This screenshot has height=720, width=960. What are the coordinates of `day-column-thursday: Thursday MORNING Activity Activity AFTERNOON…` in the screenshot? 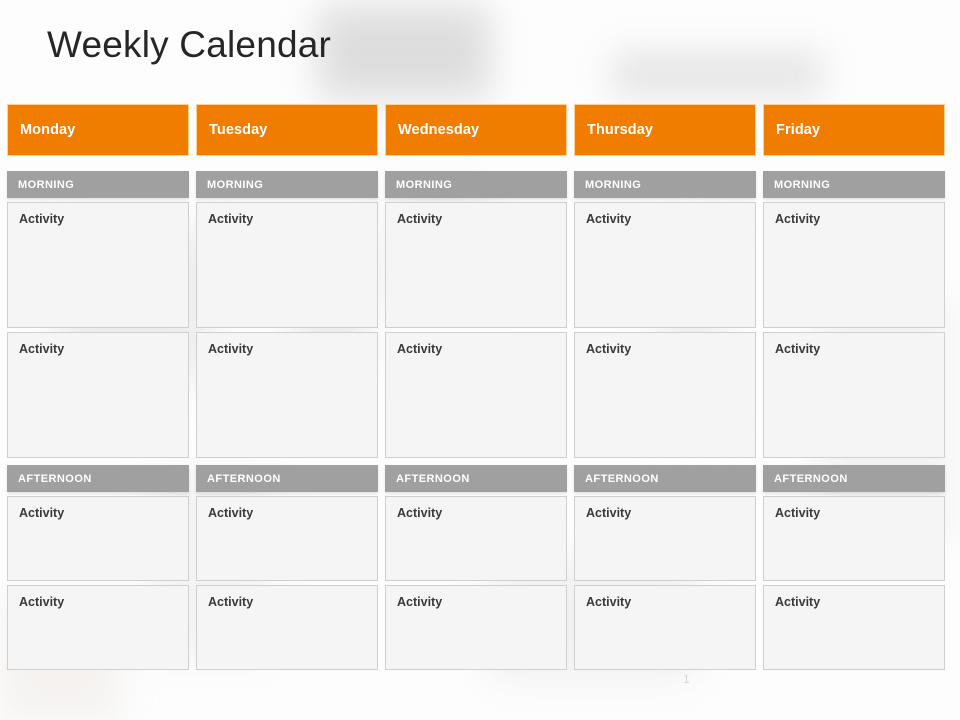 It's located at (665, 387).